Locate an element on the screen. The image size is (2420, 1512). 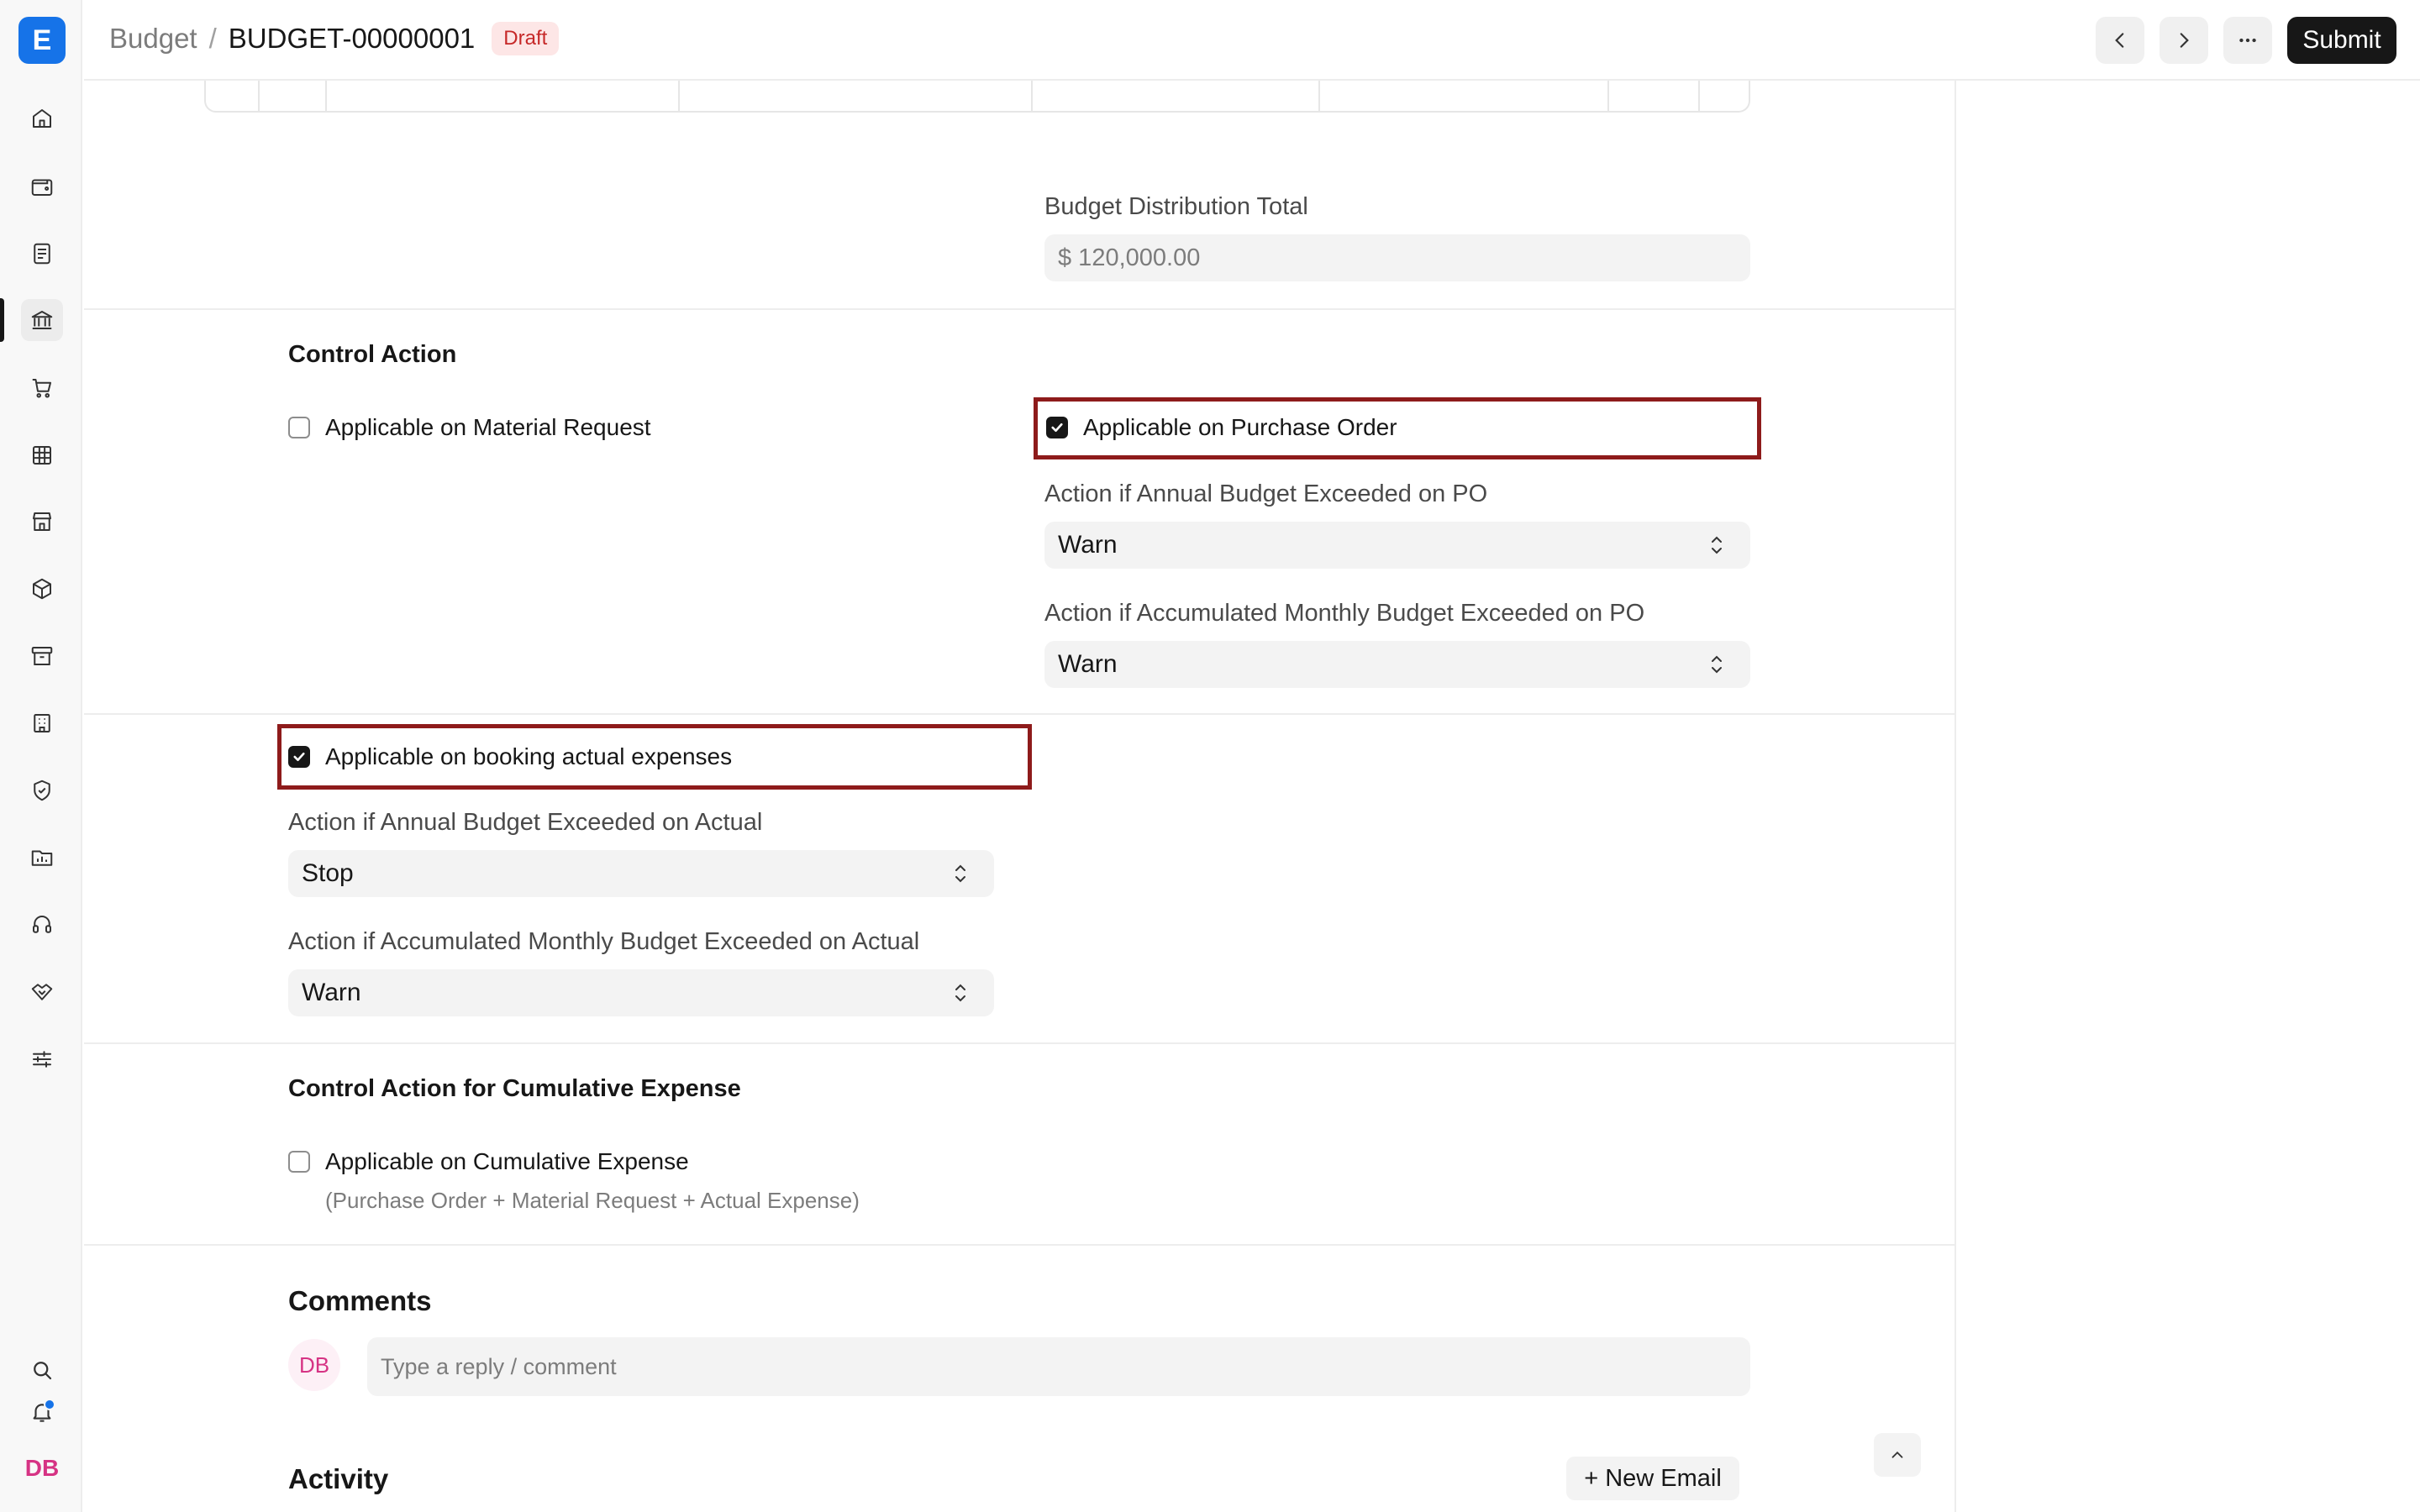
cumulative-expense-checkbox-row: Applicable on Cumulative Expense is located at coordinates (488, 1161).